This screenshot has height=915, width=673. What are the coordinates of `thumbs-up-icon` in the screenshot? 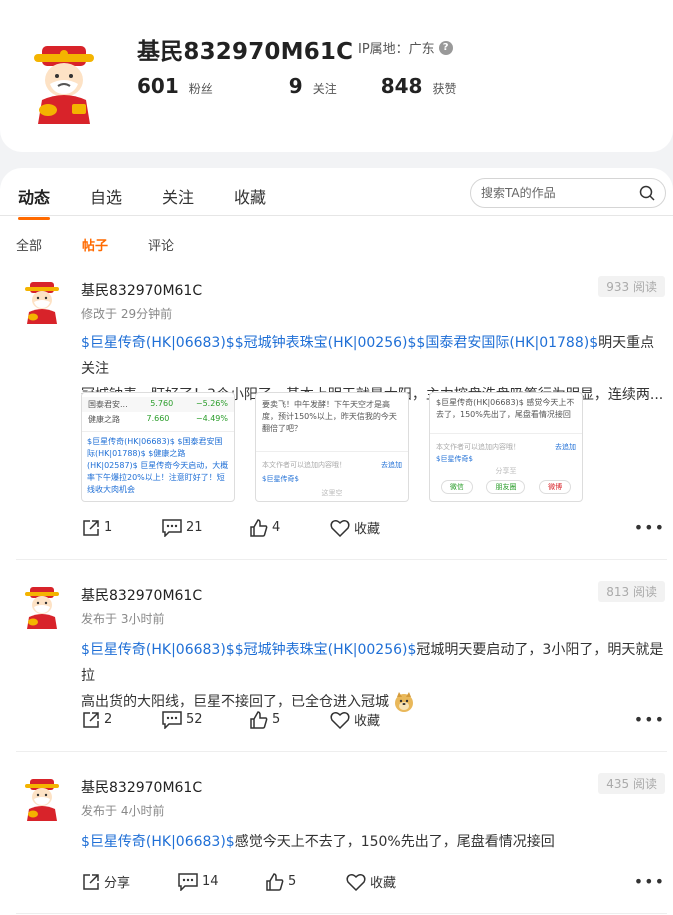 It's located at (275, 881).